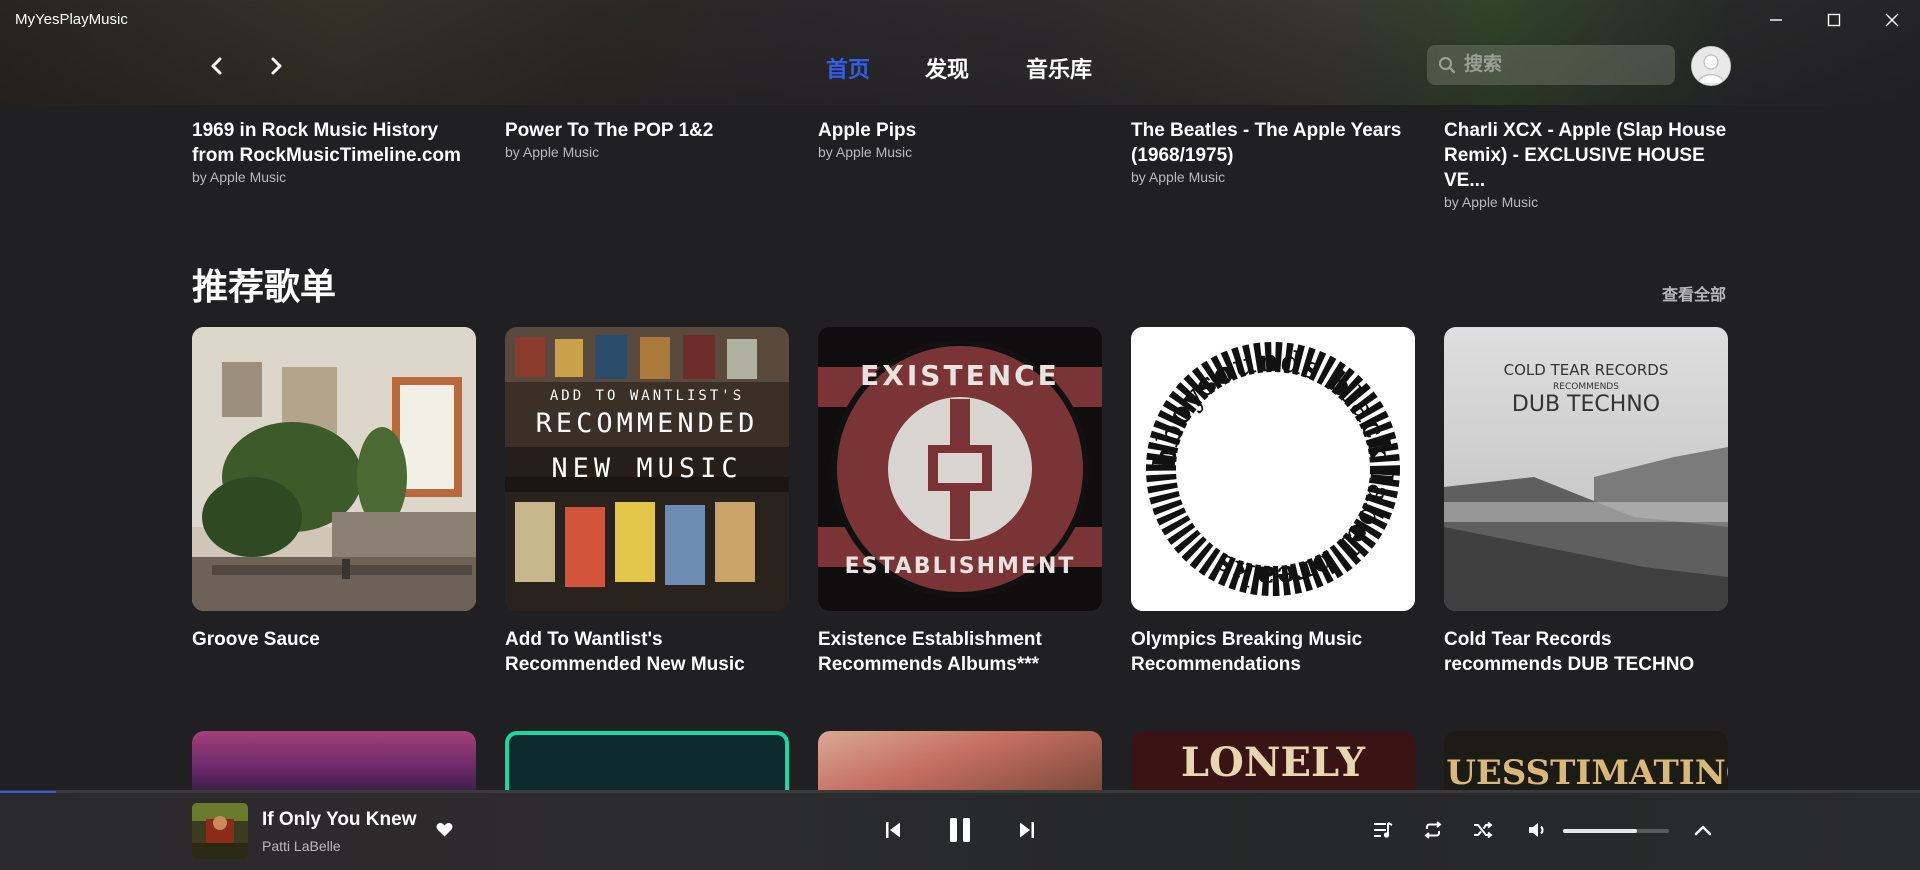 This screenshot has height=870, width=1920. I want to click on pause-button, so click(960, 830).